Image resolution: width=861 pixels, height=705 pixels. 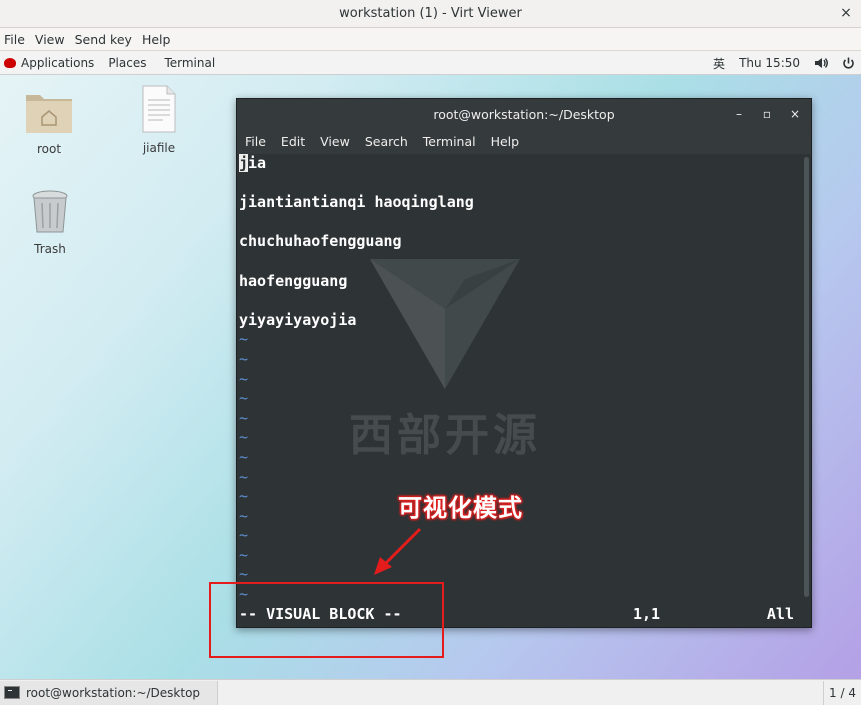 What do you see at coordinates (293, 280) in the screenshot?
I see `buffer-line: haofengguang` at bounding box center [293, 280].